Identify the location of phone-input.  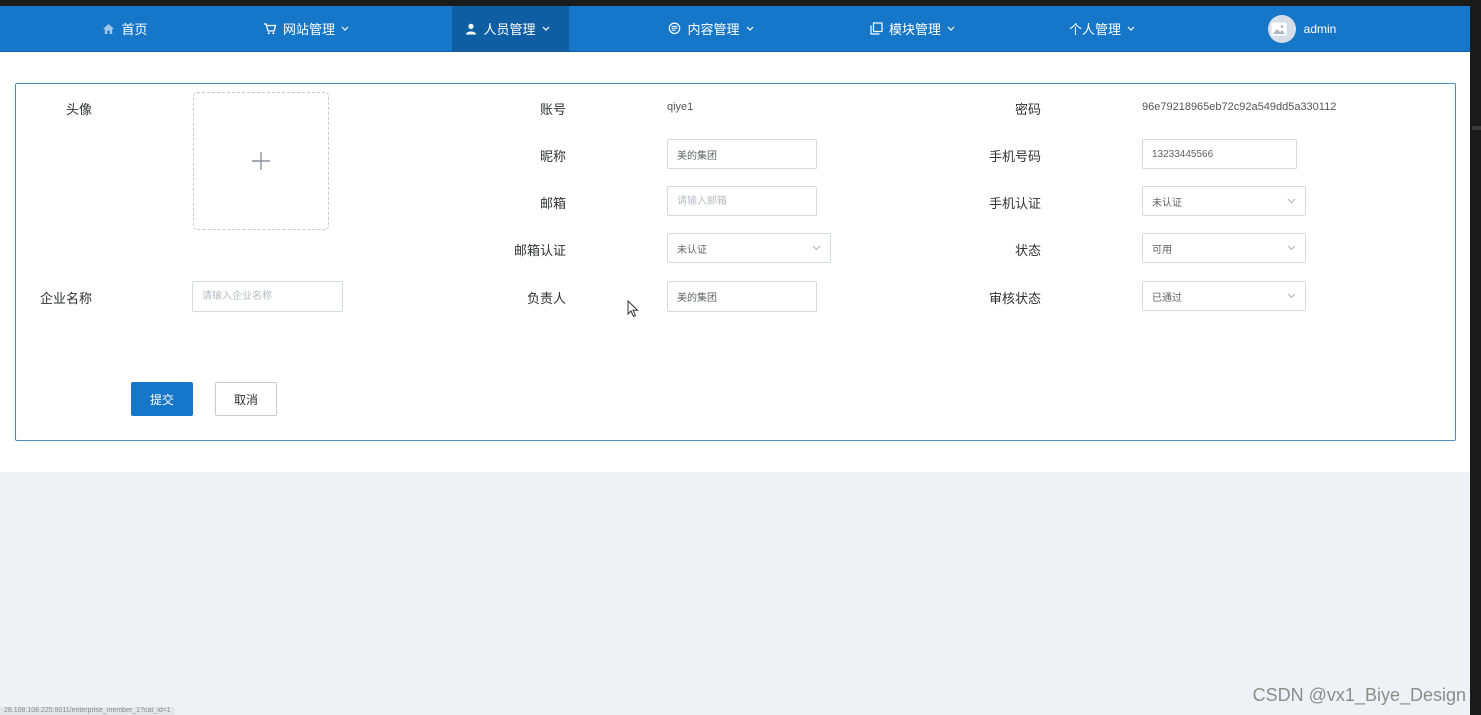
(1219, 154).